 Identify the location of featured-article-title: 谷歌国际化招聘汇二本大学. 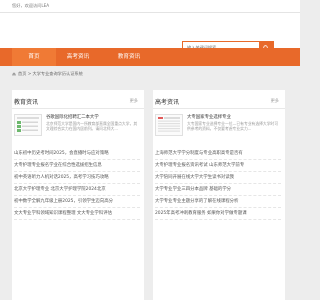
(94, 117).